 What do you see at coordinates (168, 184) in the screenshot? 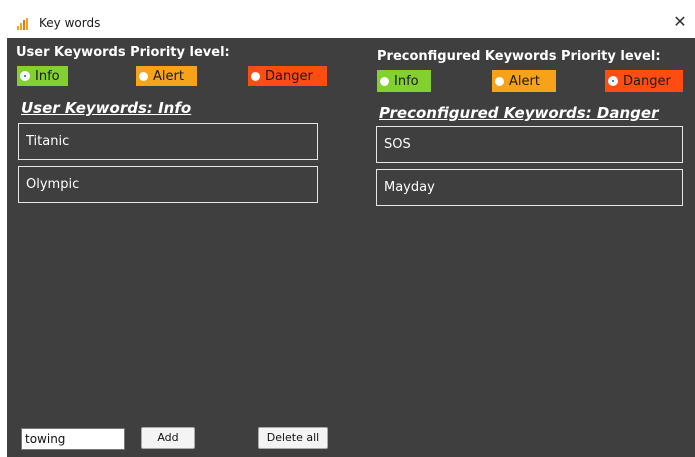
I see `user-keyword-item: Olympic` at bounding box center [168, 184].